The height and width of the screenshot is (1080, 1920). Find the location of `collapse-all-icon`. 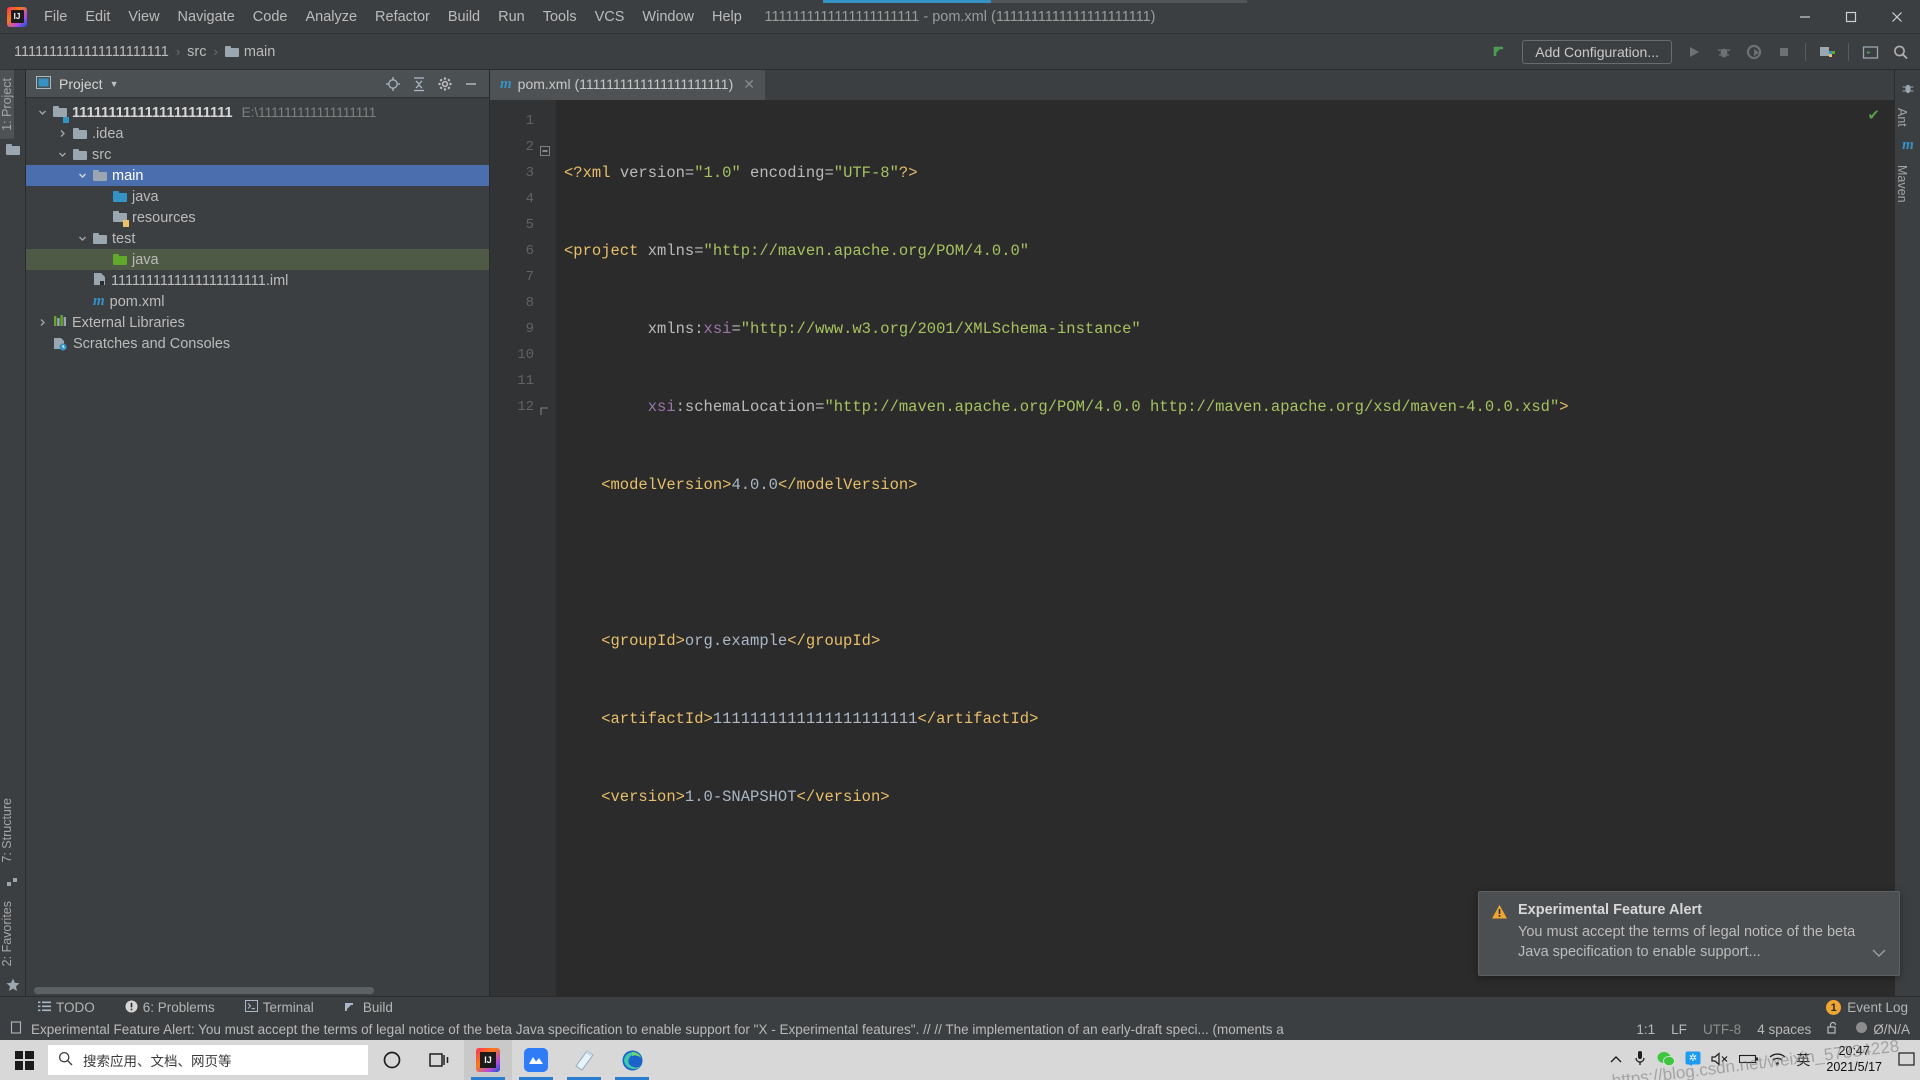

collapse-all-icon is located at coordinates (419, 84).